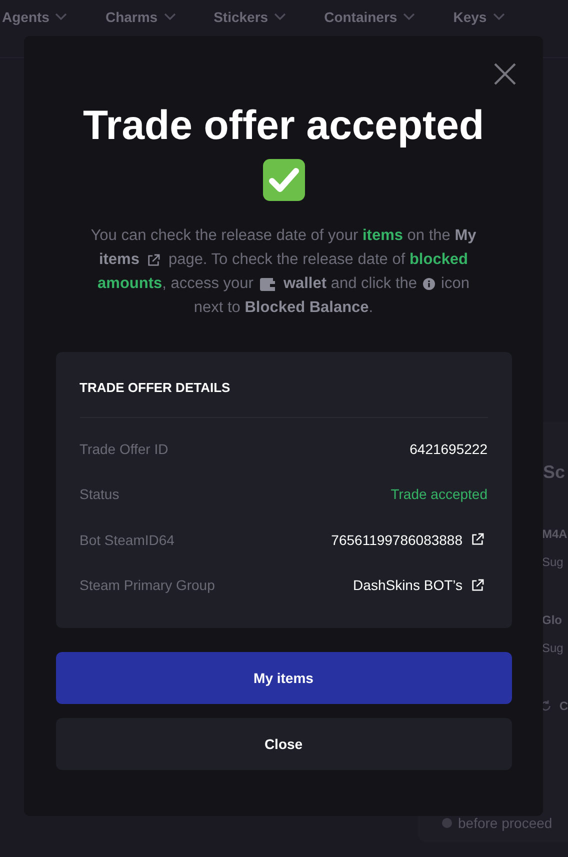 This screenshot has width=568, height=857. What do you see at coordinates (554, 472) in the screenshot?
I see `panel-heading: Sc` at bounding box center [554, 472].